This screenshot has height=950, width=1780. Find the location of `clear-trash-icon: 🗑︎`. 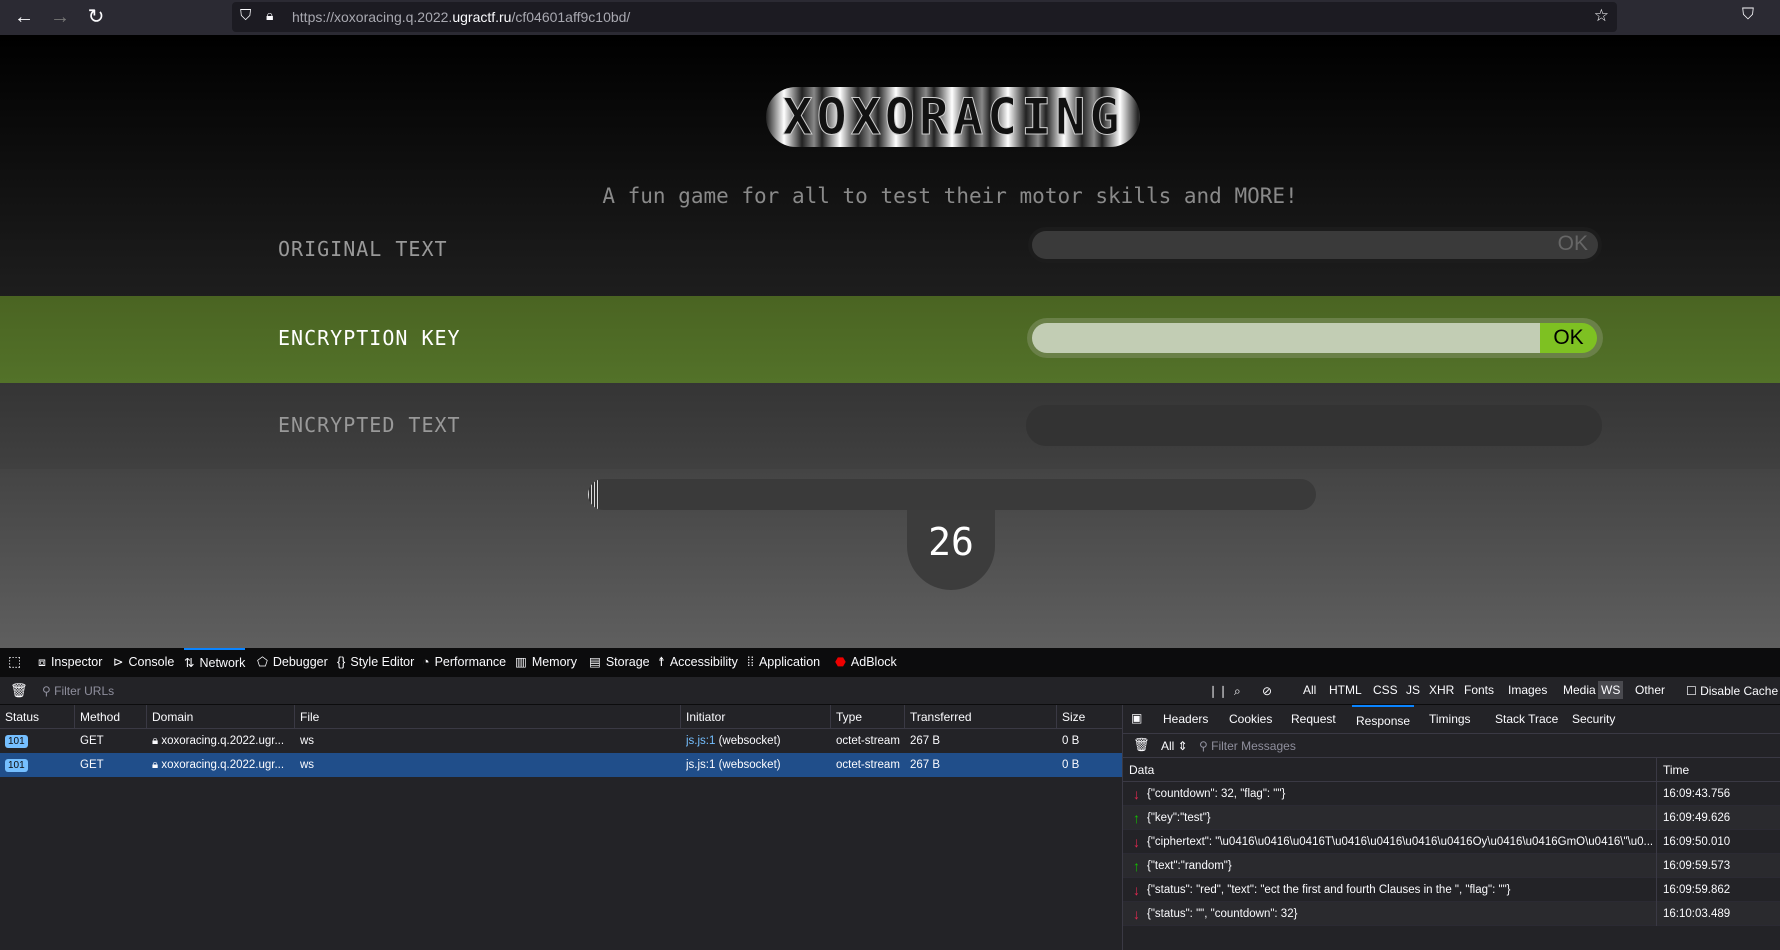

clear-trash-icon: 🗑︎ is located at coordinates (19, 690).